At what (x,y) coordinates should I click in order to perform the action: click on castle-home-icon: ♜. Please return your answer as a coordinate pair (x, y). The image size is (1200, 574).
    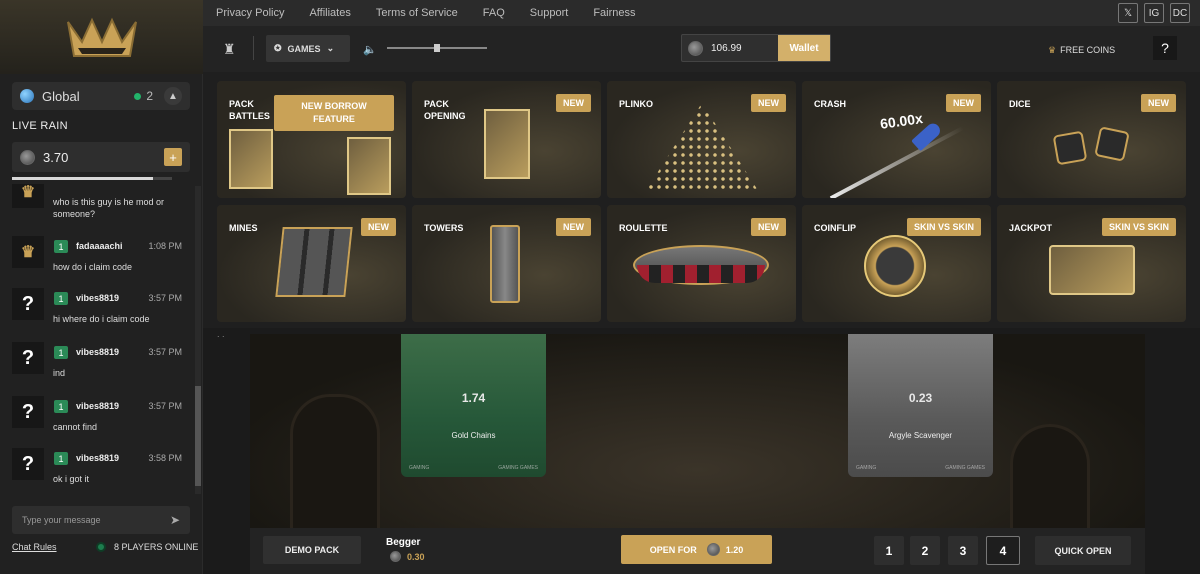
    Looking at the image, I should click on (232, 49).